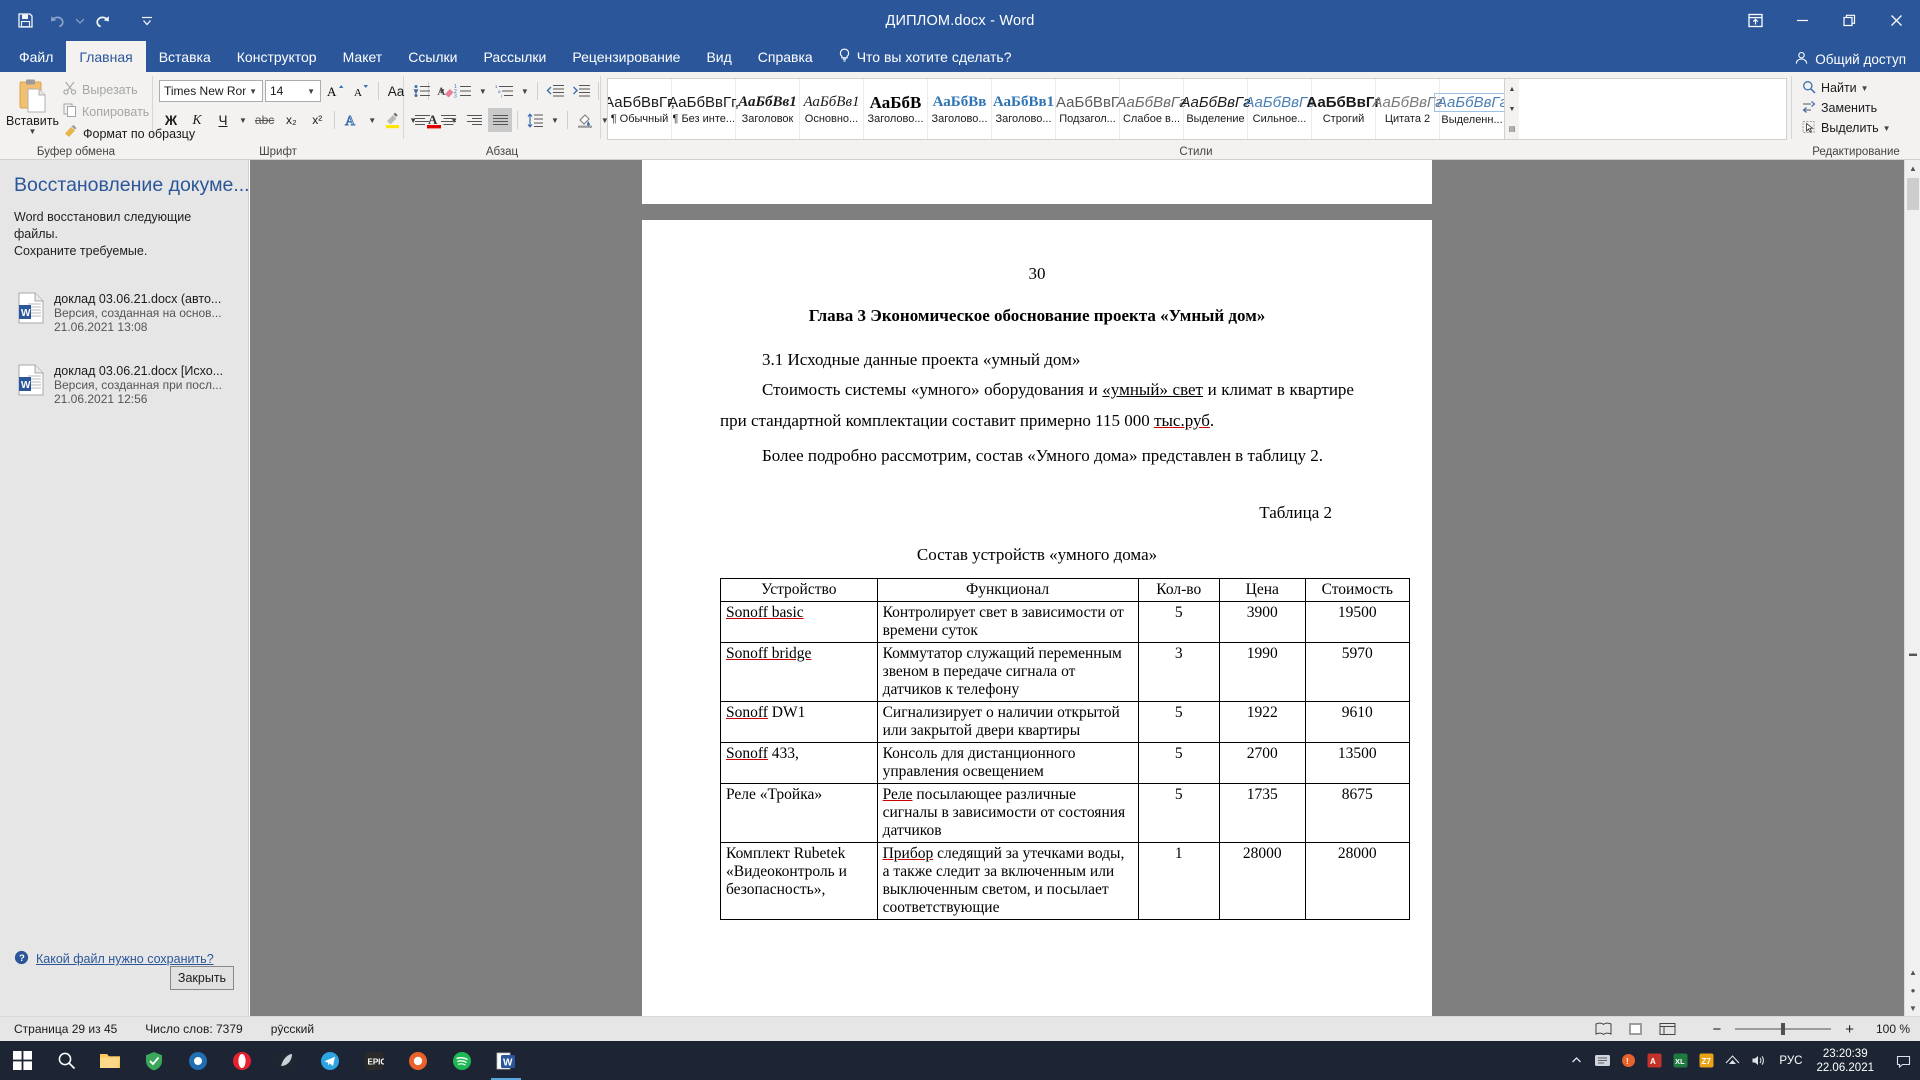  What do you see at coordinates (1512, 89) in the screenshot?
I see `styles-scroll-up-icon: ▲` at bounding box center [1512, 89].